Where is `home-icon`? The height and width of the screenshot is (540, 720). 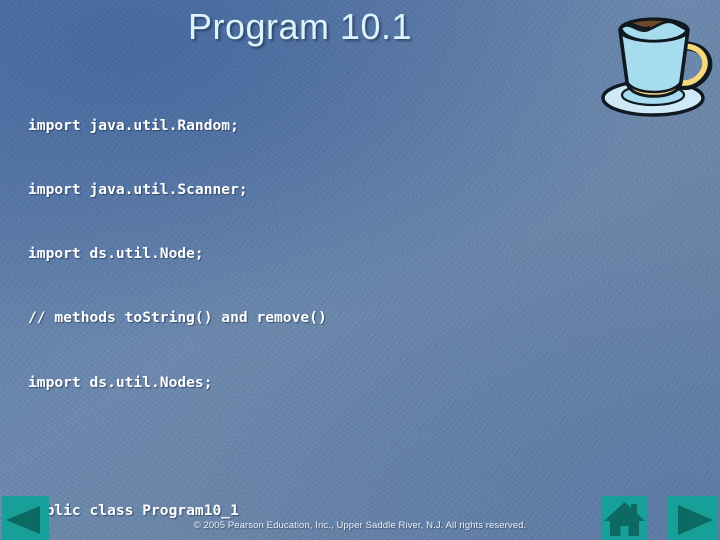 home-icon is located at coordinates (624, 518).